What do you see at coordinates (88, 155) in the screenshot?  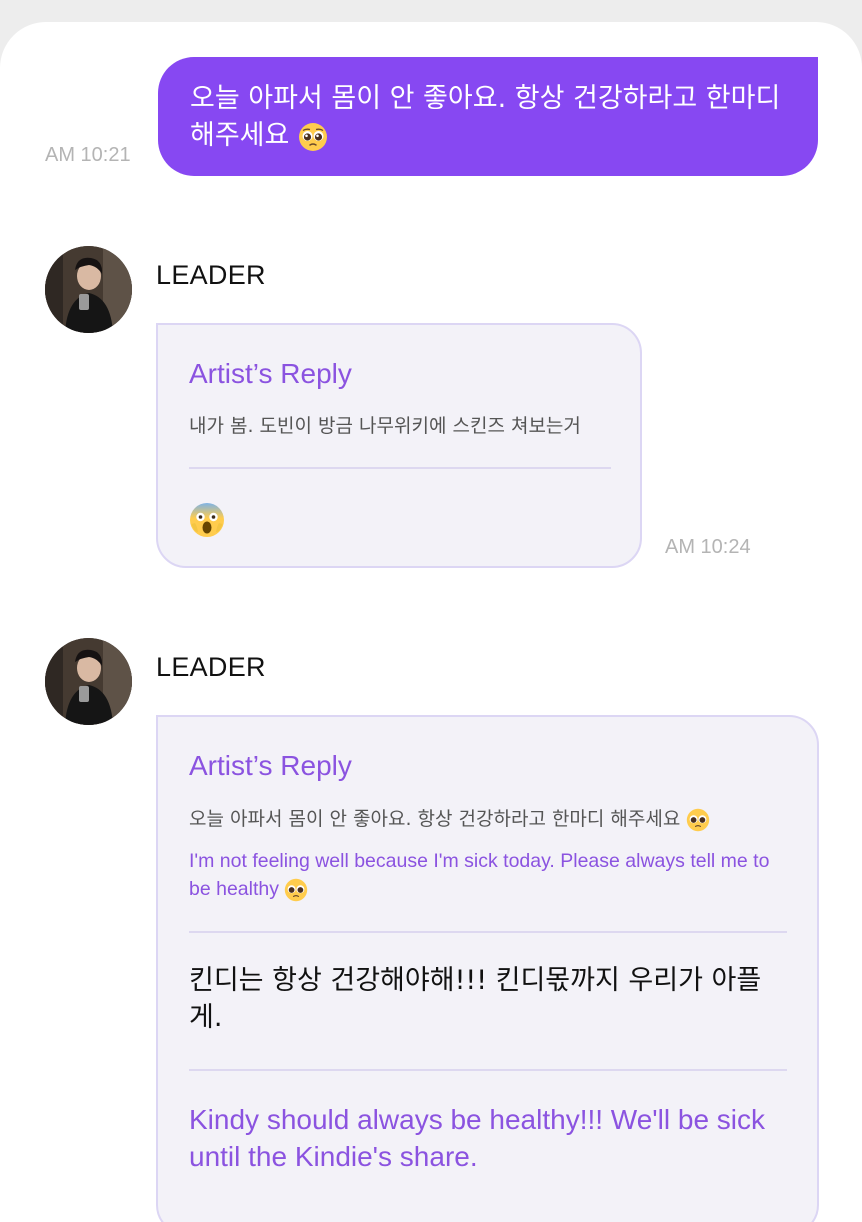 I see `sent-message-time: AM 10:21` at bounding box center [88, 155].